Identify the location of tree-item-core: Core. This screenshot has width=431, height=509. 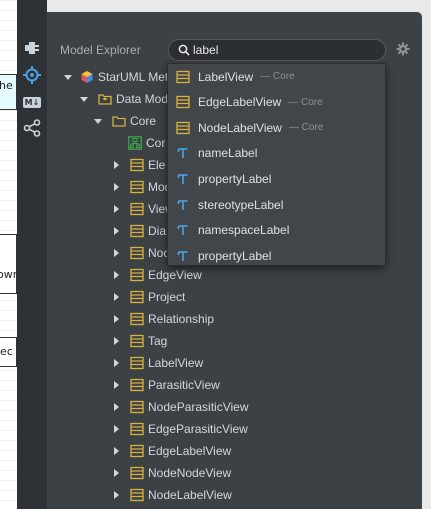
(124, 121).